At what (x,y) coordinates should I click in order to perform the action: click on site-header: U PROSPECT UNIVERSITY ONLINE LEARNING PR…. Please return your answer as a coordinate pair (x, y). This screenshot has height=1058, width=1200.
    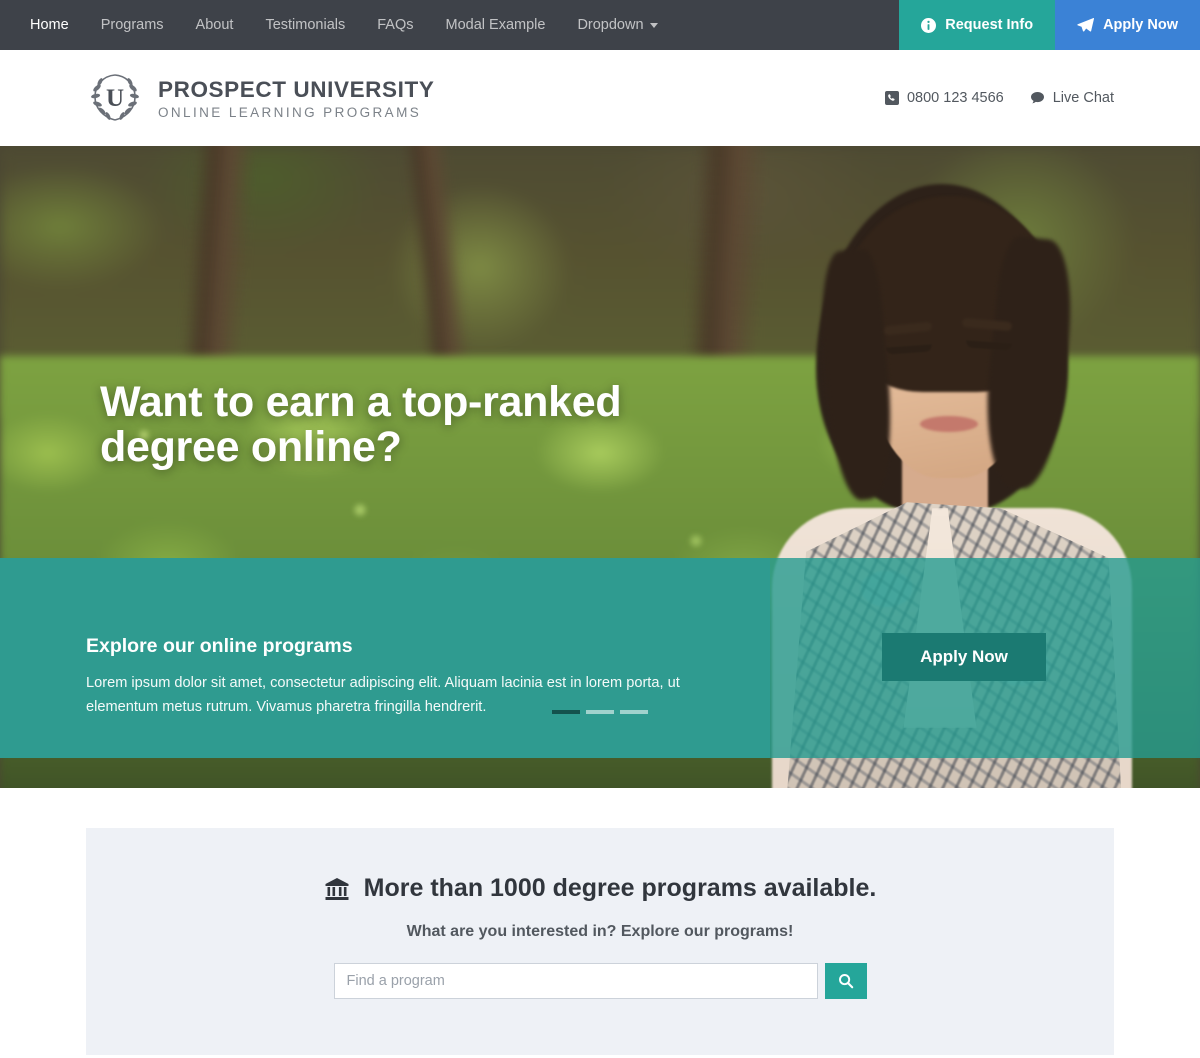
    Looking at the image, I should click on (600, 98).